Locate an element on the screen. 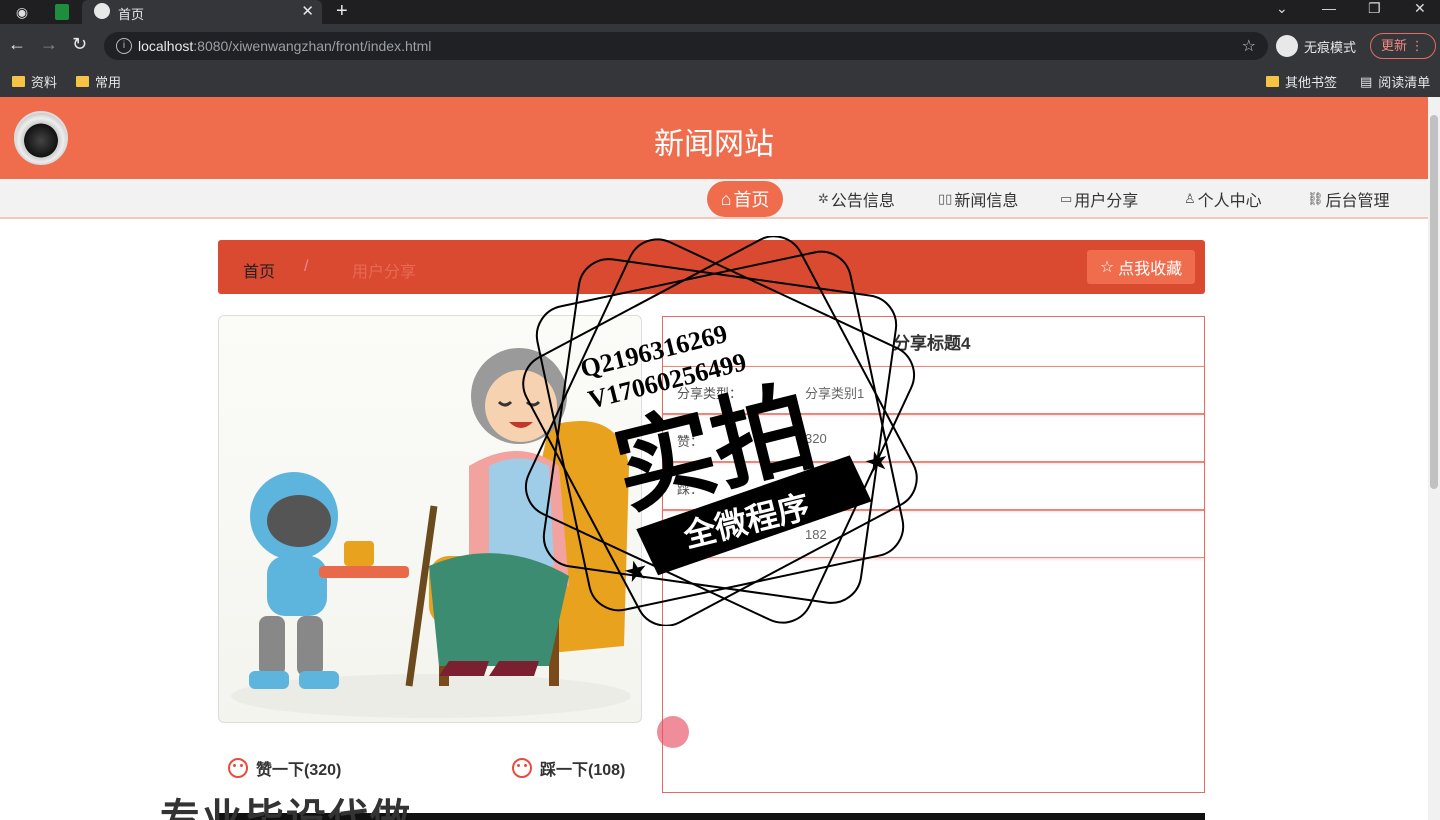 This screenshot has height=820, width=1440. incognito-icon is located at coordinates (1287, 46).